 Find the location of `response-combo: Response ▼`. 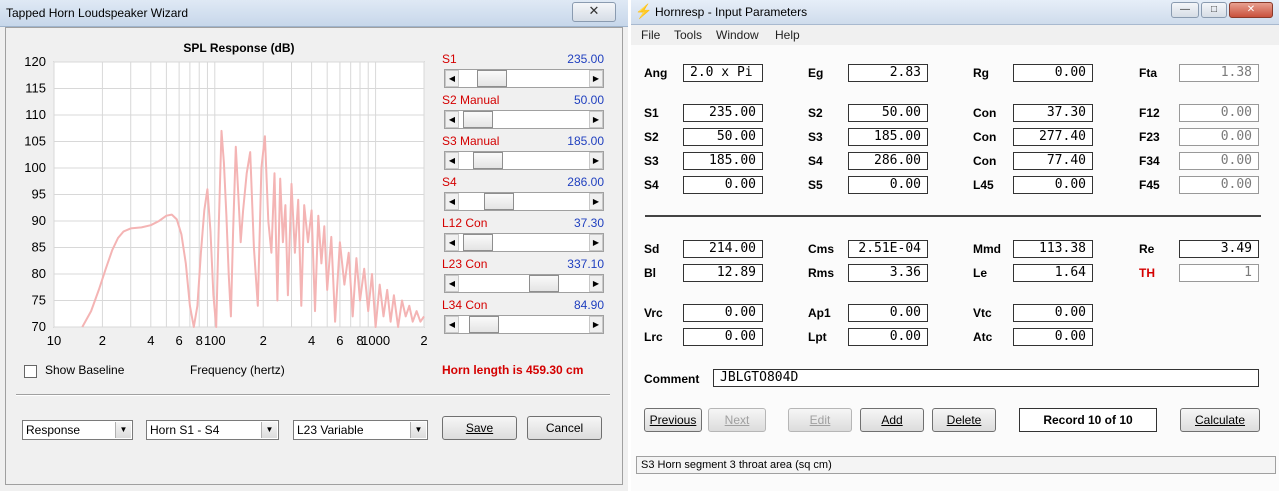

response-combo: Response ▼ is located at coordinates (77, 430).